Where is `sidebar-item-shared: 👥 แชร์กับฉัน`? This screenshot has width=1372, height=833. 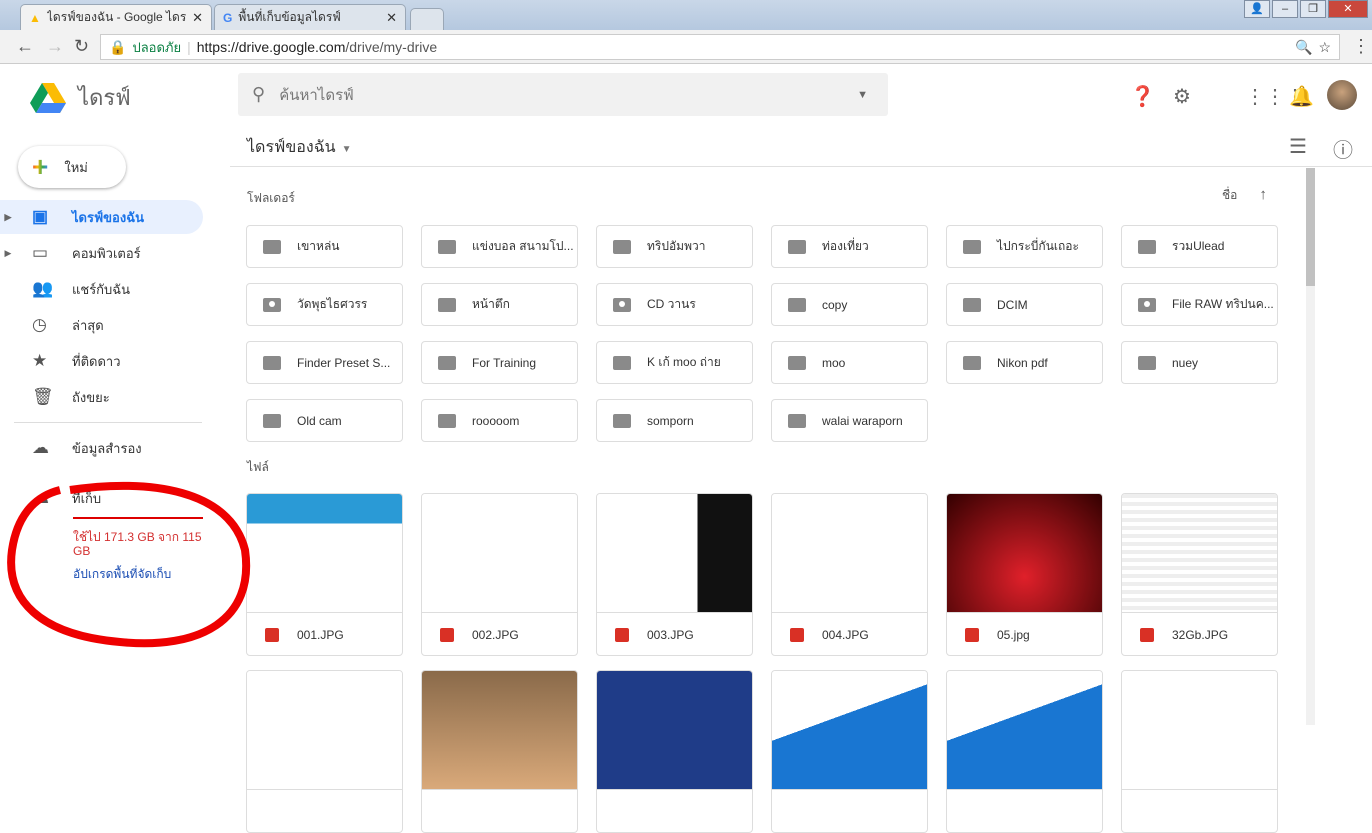
sidebar-item-shared: 👥 แชร์กับฉัน is located at coordinates (101, 289).